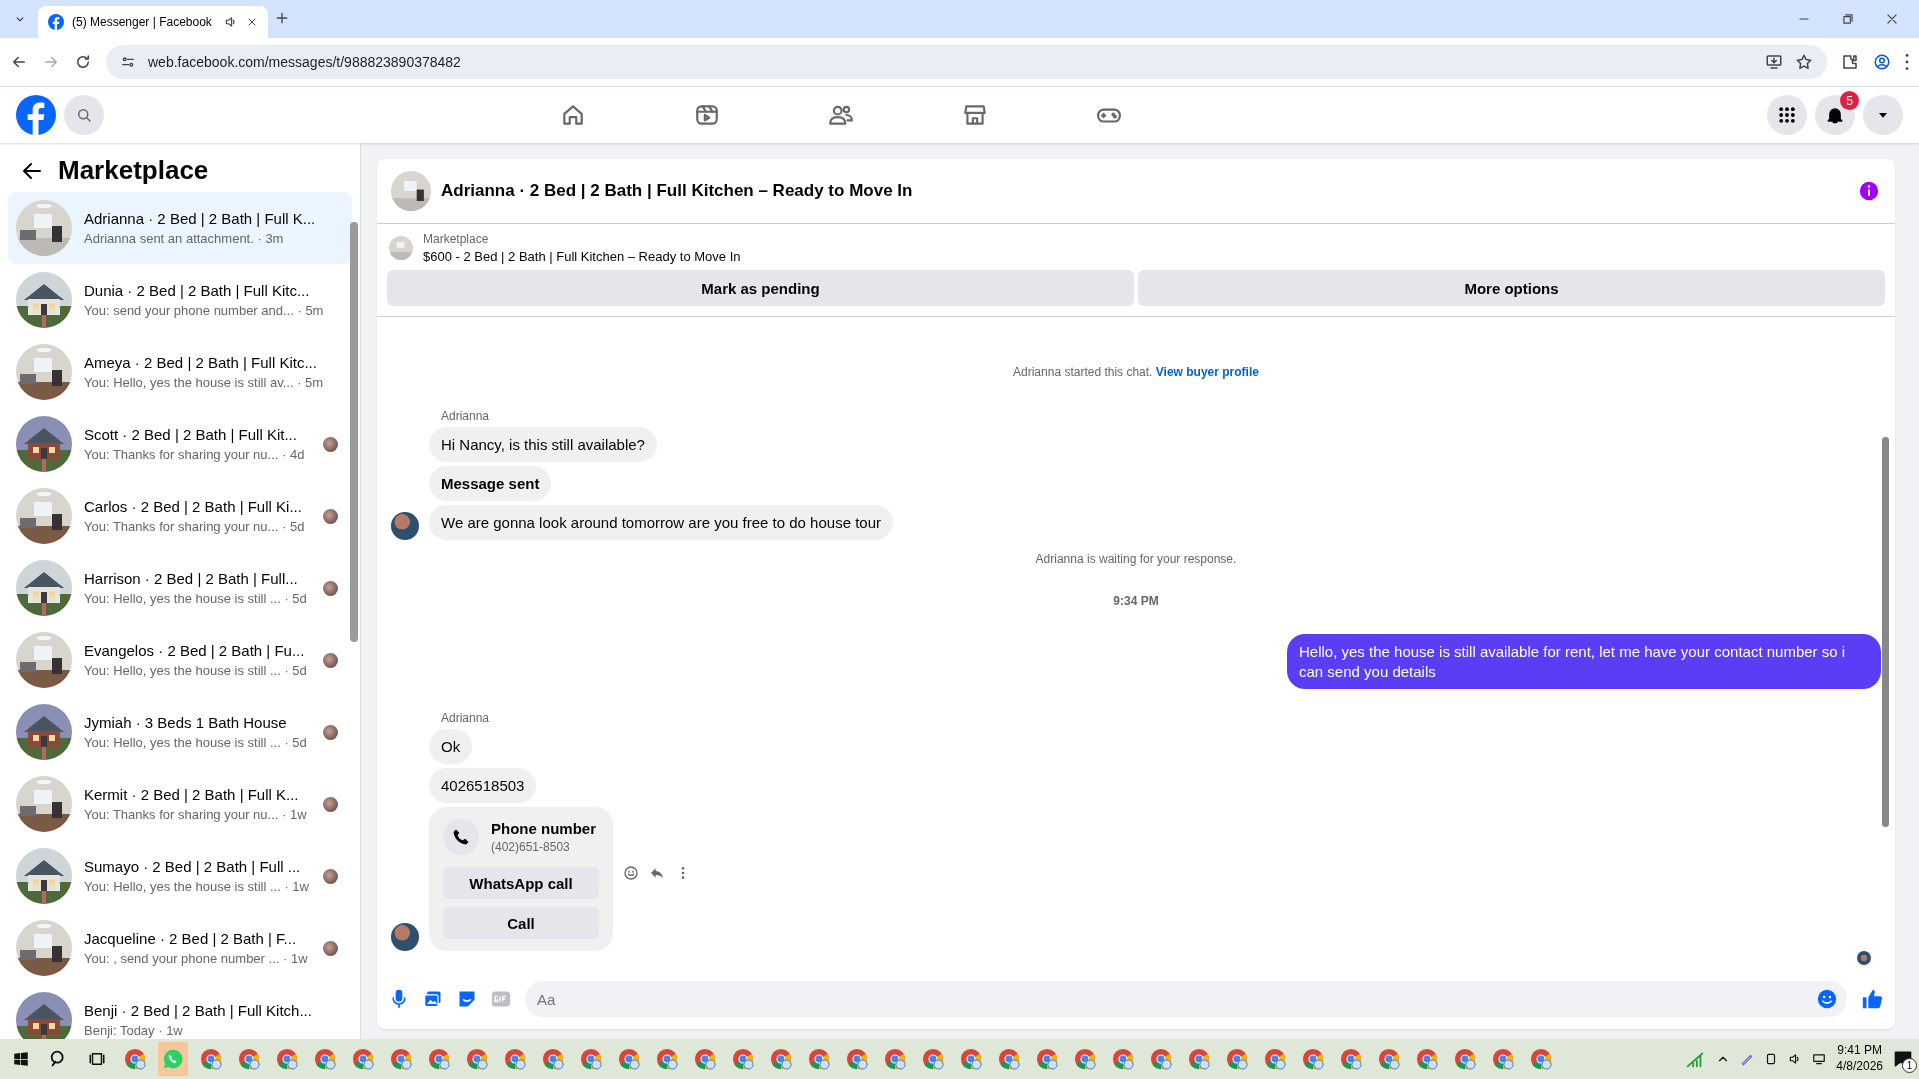 Image resolution: width=1919 pixels, height=1079 pixels. What do you see at coordinates (180, 588) in the screenshot?
I see `conversation-item: Harrison · 2 Bed | 2 Bath | Full... You: Hello, yes the house is still ... · 5d` at bounding box center [180, 588].